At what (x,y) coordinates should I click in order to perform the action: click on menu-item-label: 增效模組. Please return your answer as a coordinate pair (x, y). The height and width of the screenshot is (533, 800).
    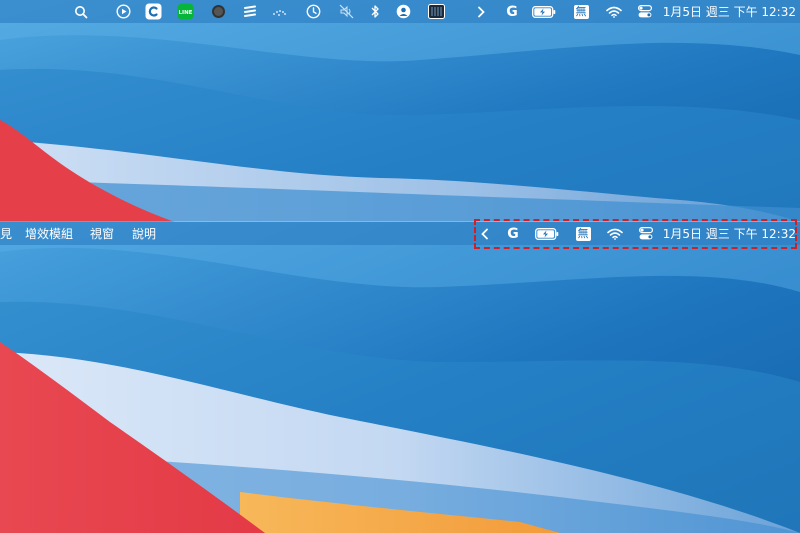
    Looking at the image, I should click on (49, 234).